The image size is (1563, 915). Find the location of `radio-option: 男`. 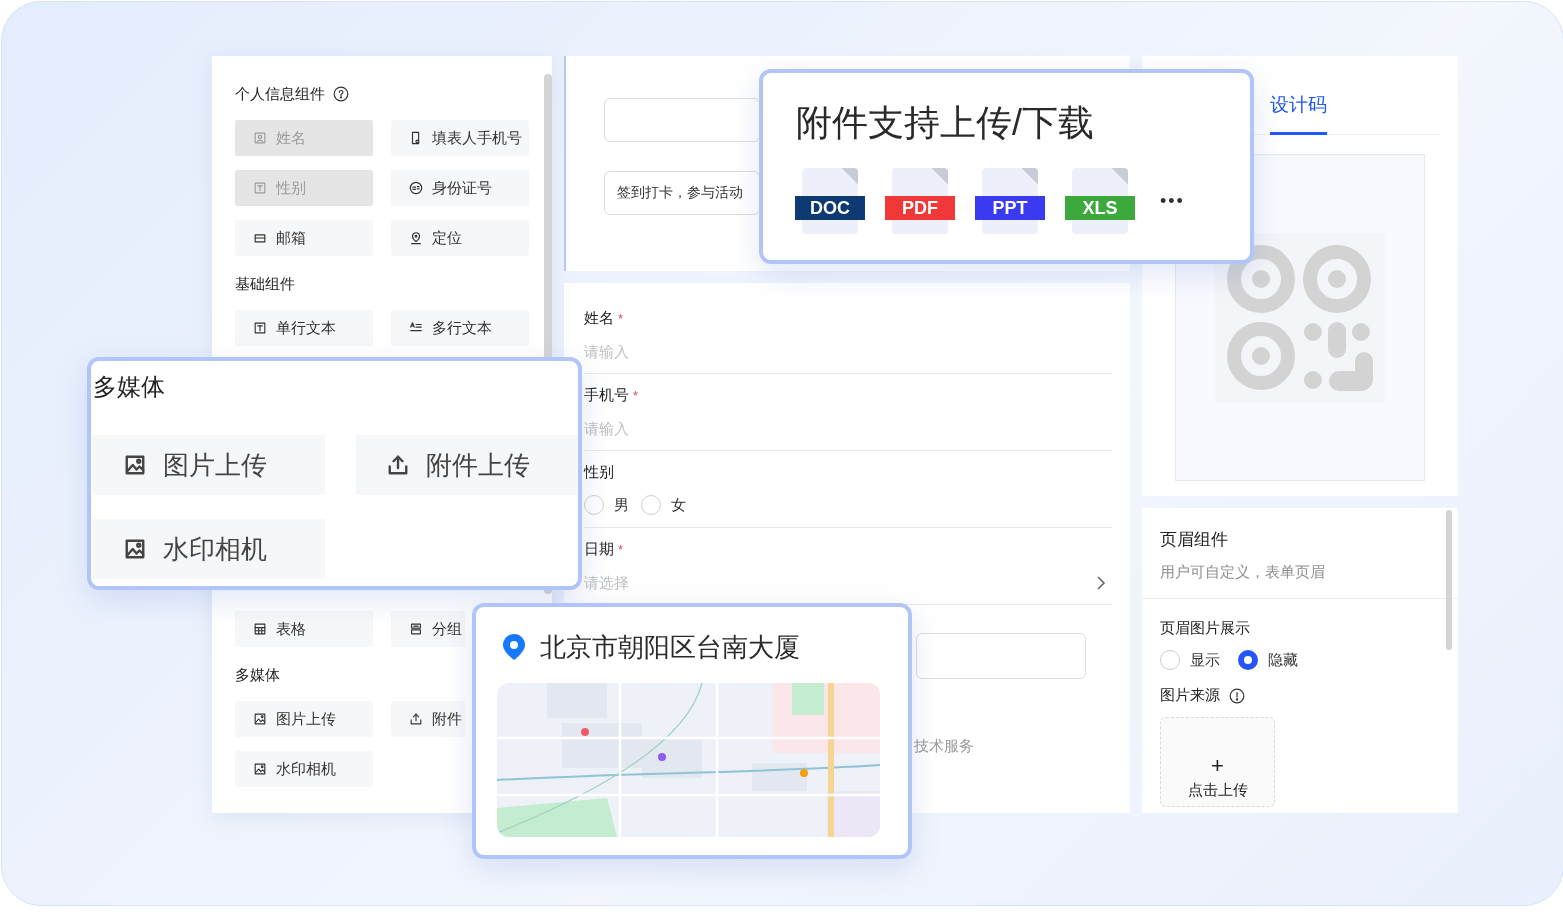

radio-option: 男 is located at coordinates (606, 505).